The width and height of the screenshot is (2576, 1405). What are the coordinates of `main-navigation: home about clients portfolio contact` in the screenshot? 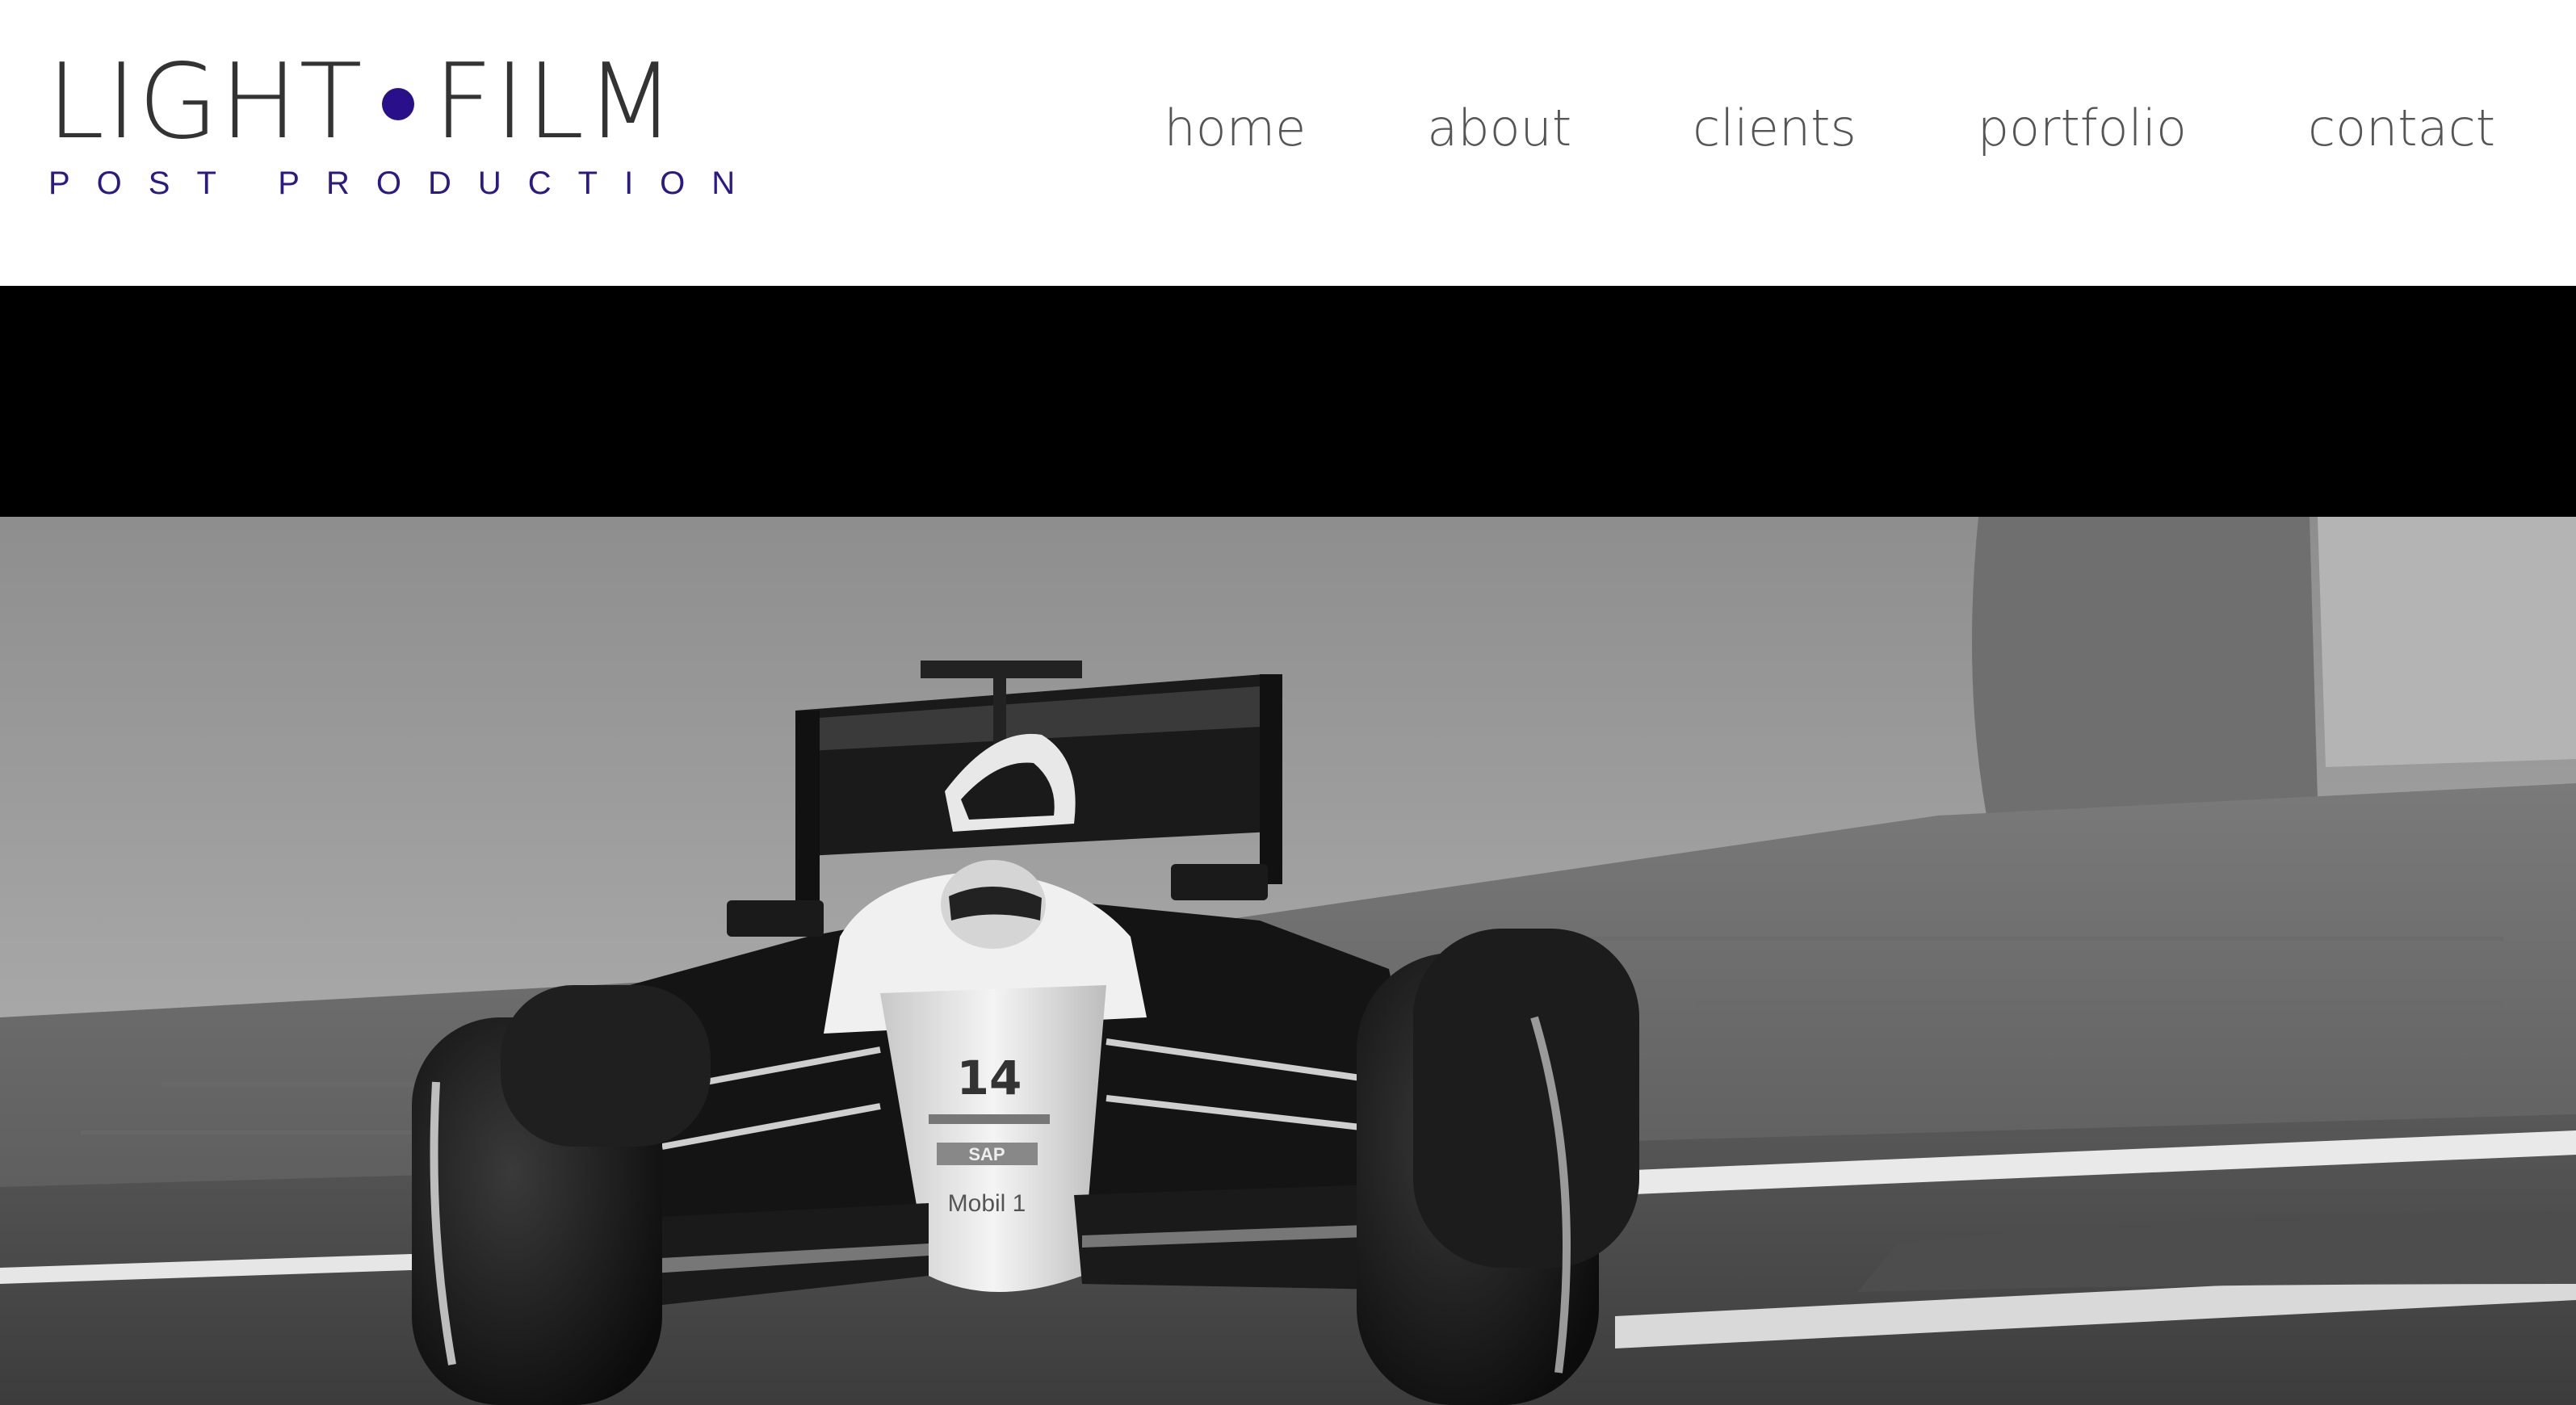 It's located at (1829, 127).